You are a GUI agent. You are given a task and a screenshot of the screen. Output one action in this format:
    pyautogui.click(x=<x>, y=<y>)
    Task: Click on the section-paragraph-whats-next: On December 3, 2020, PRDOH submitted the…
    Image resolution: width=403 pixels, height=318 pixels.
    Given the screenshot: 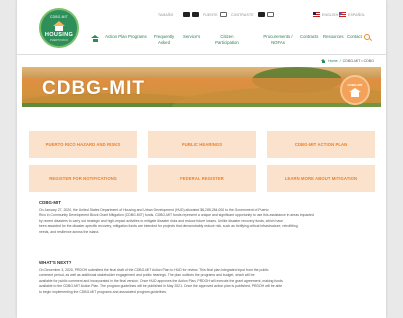 What is the action you would take?
    pyautogui.click(x=205, y=281)
    